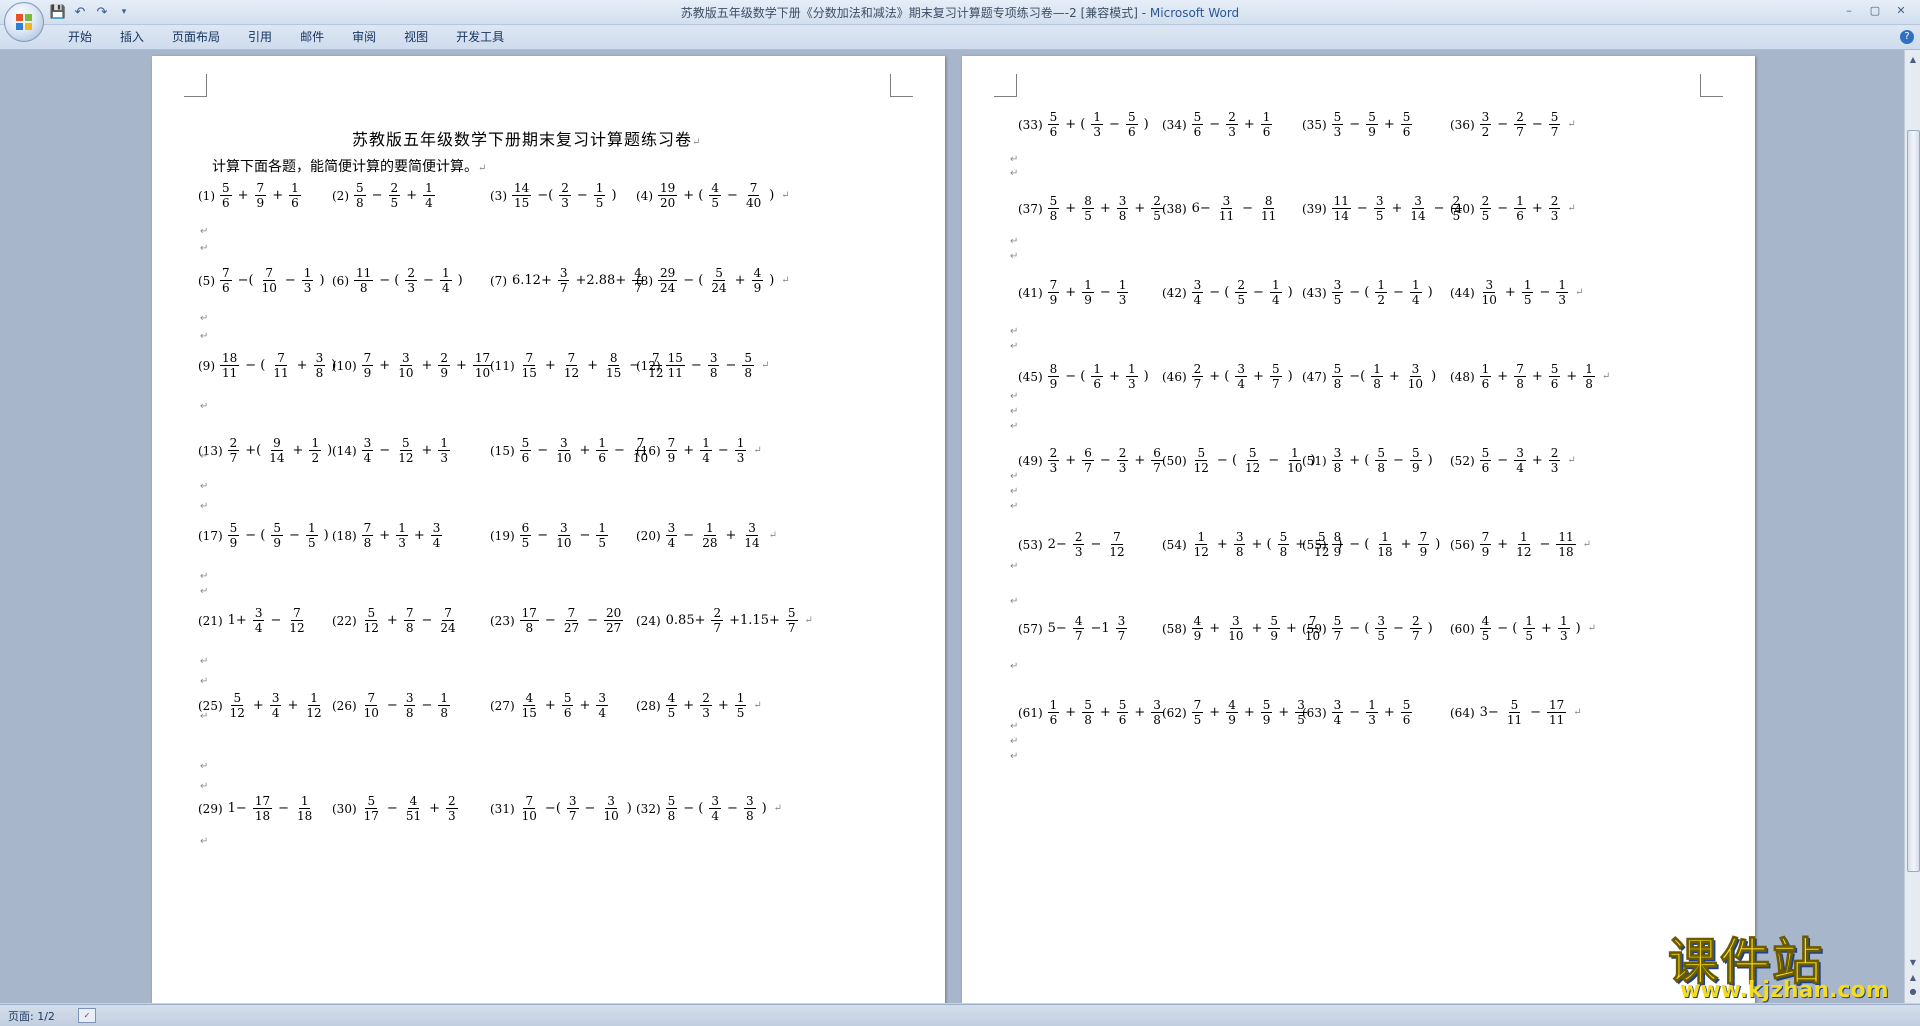 The width and height of the screenshot is (1920, 1026). I want to click on problem-number: (41), so click(1030, 292).